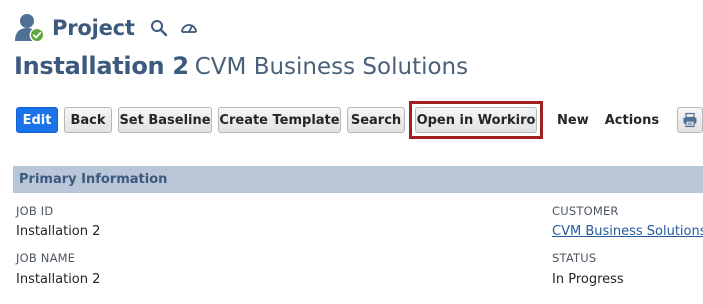  I want to click on printer-icon, so click(690, 120).